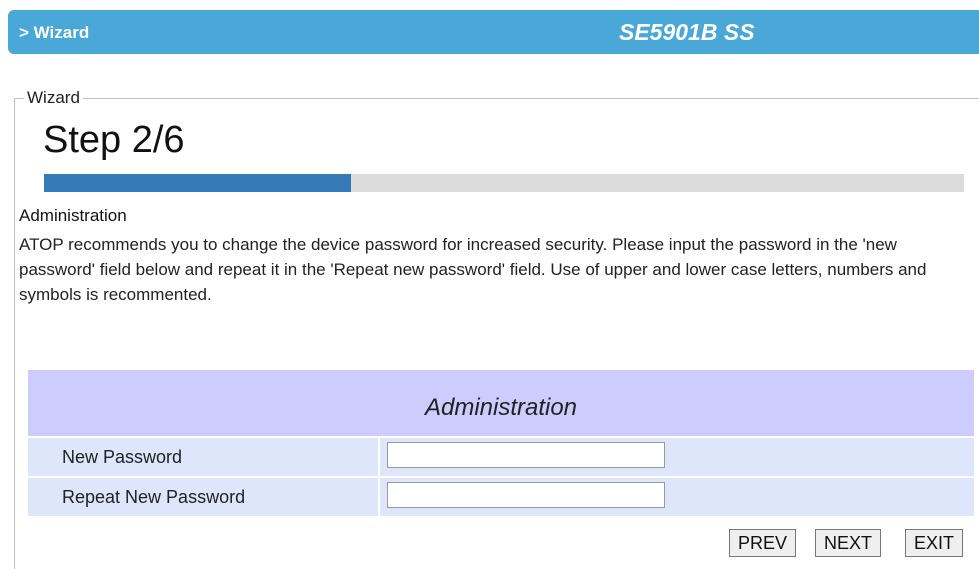  Describe the element at coordinates (122, 457) in the screenshot. I see `new-password-label: New Password` at that location.